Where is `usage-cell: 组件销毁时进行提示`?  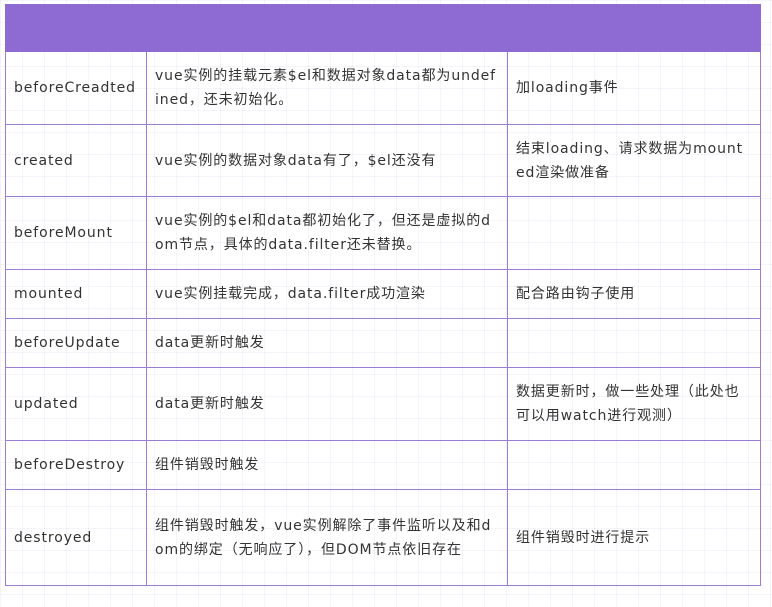 usage-cell: 组件销毁时进行提示 is located at coordinates (634, 537).